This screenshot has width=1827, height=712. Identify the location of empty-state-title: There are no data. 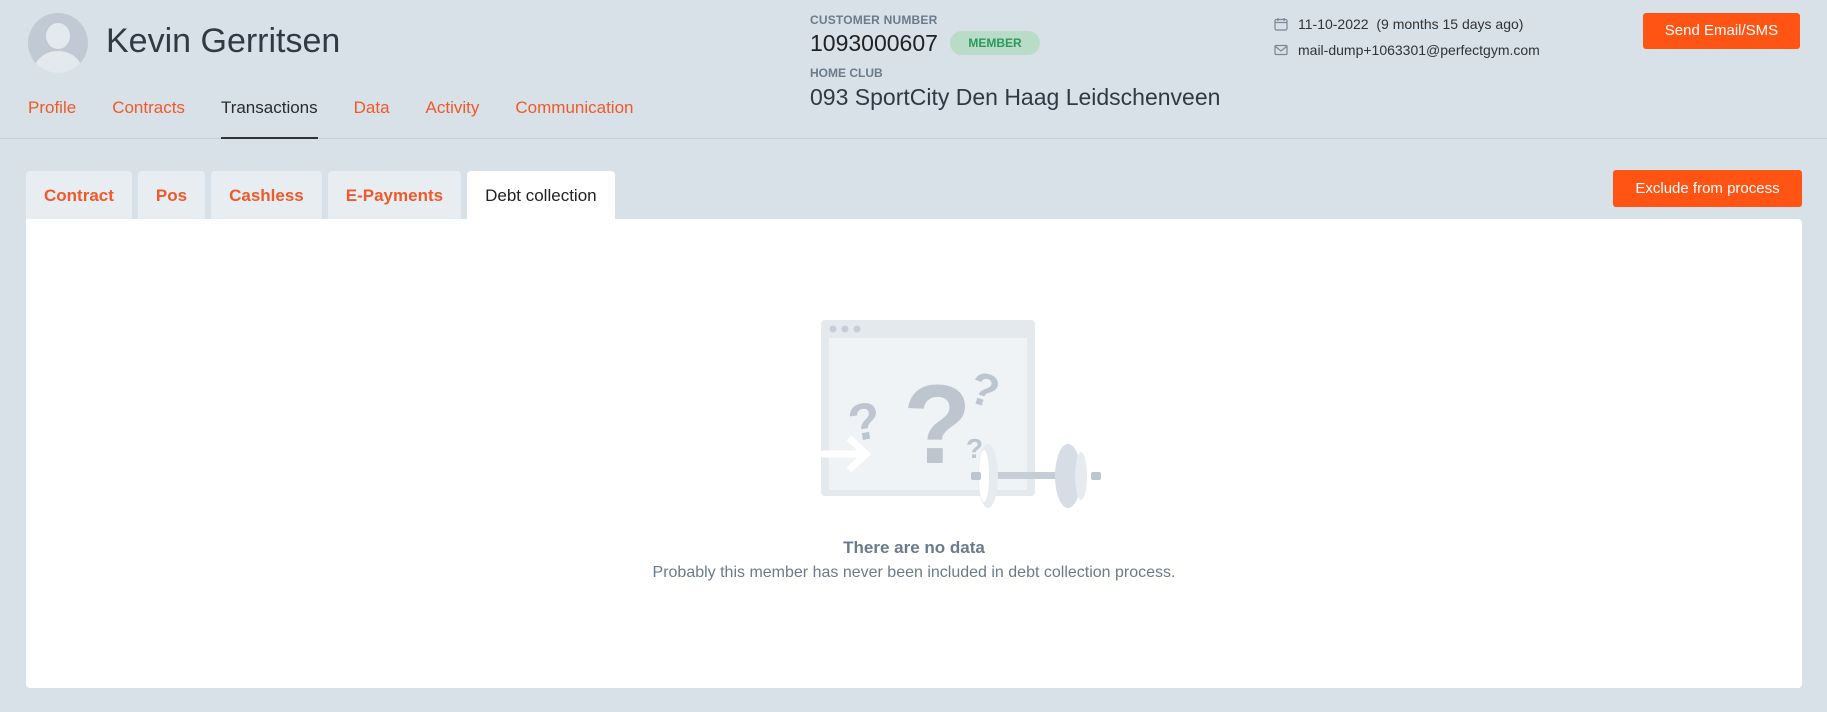
(914, 547).